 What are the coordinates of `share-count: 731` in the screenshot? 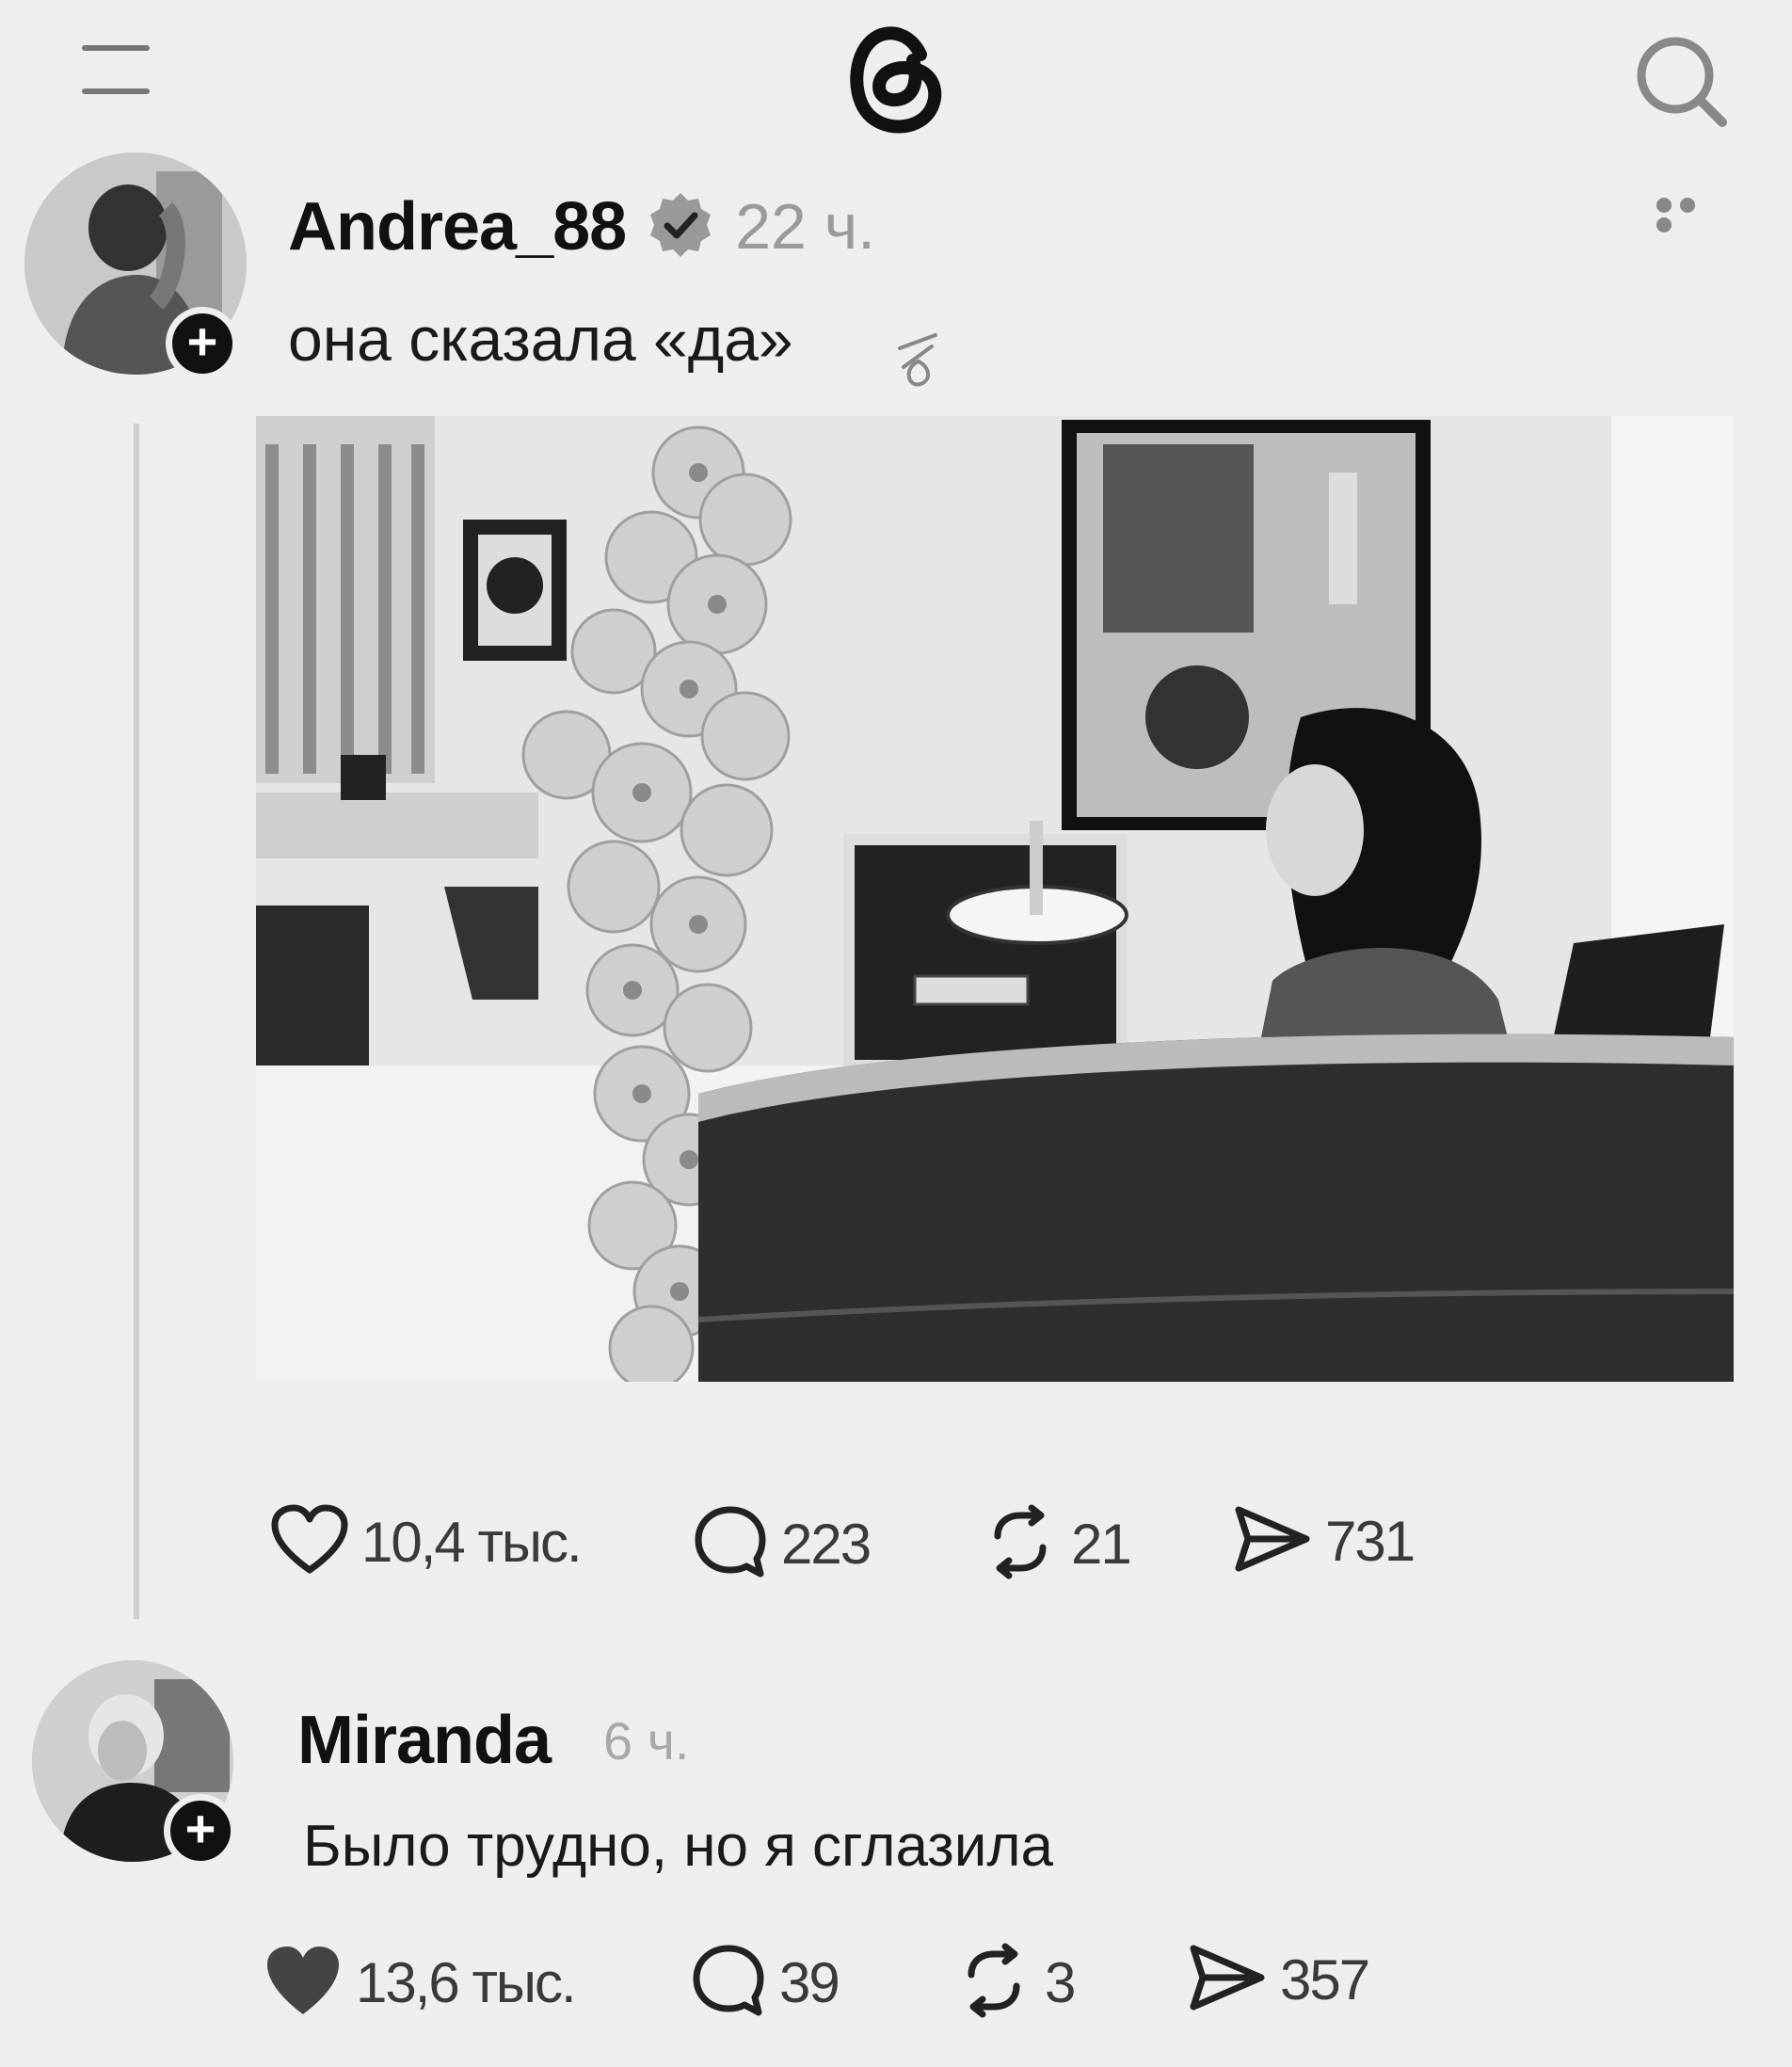 It's located at (1370, 1541).